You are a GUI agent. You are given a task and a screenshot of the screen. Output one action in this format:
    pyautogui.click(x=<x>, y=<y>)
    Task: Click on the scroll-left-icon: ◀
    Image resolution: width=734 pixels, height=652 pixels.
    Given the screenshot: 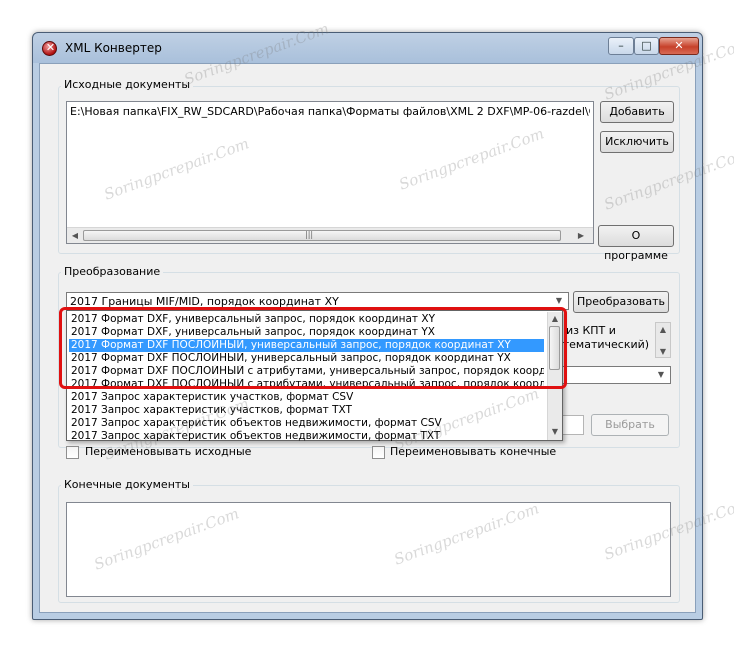 What is the action you would take?
    pyautogui.click(x=75, y=235)
    